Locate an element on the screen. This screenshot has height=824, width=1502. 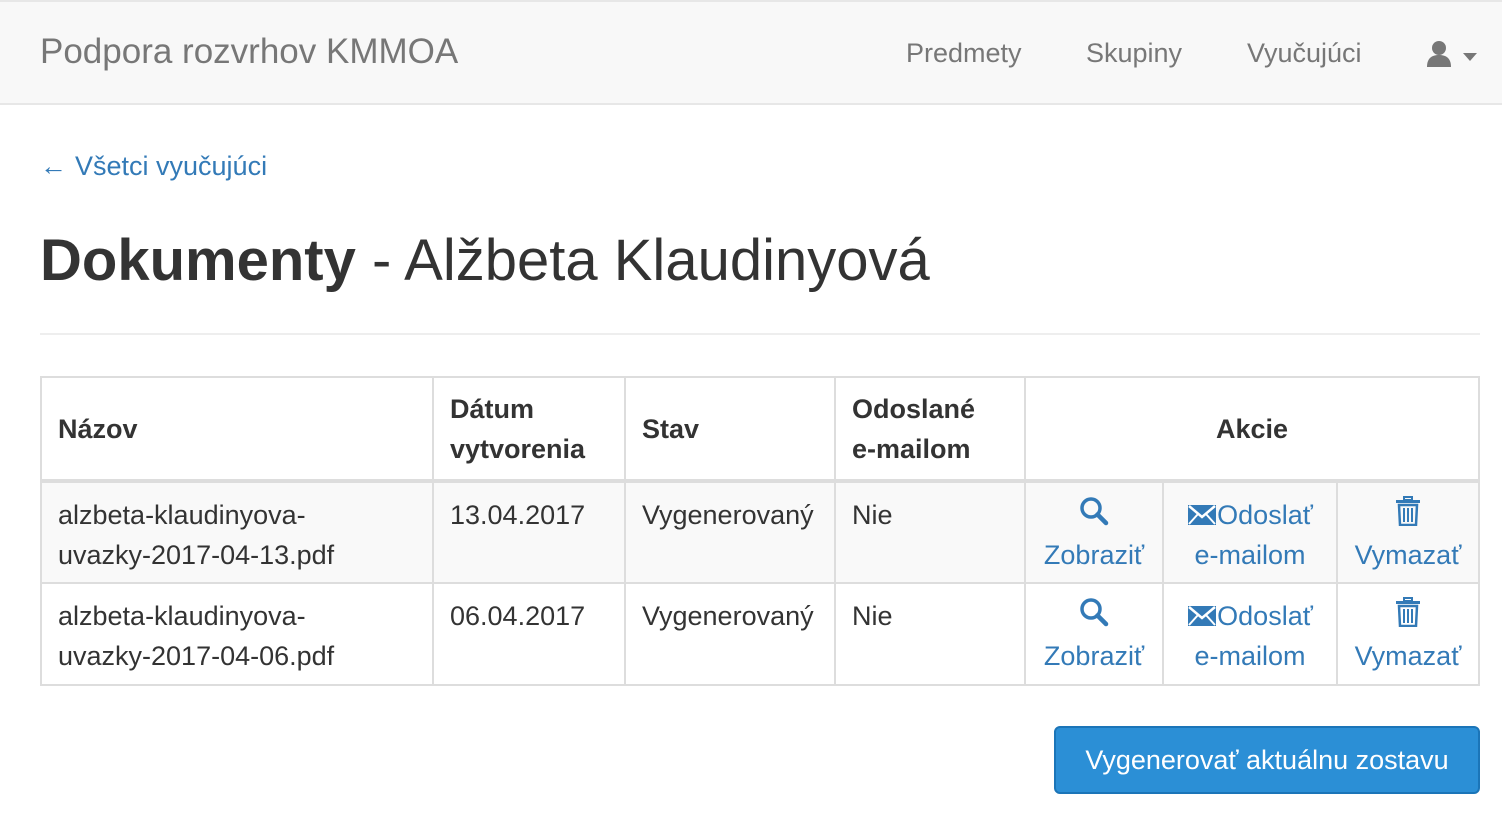
brand-title: Podpora rozvrhov KMMOA is located at coordinates (249, 52).